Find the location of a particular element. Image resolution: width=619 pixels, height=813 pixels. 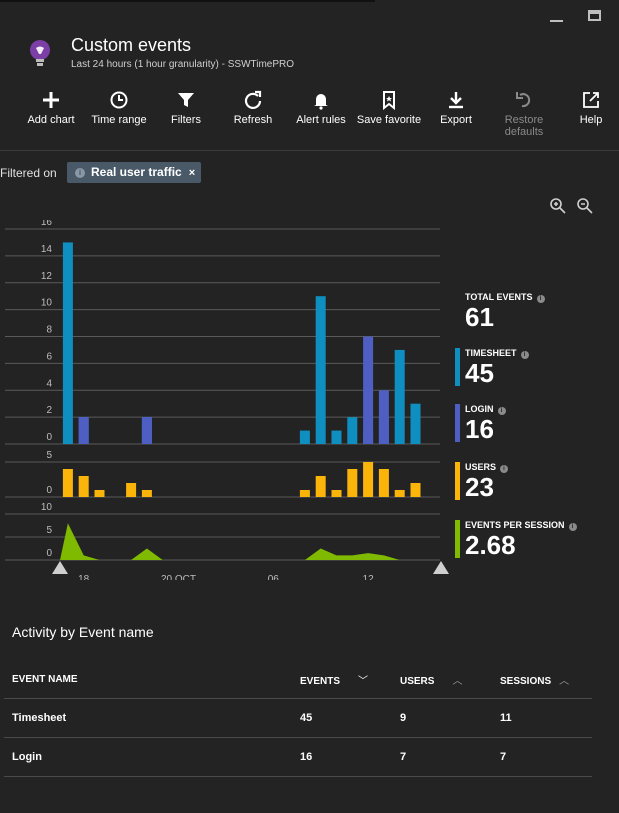

timesheet-color-bar is located at coordinates (457, 367).